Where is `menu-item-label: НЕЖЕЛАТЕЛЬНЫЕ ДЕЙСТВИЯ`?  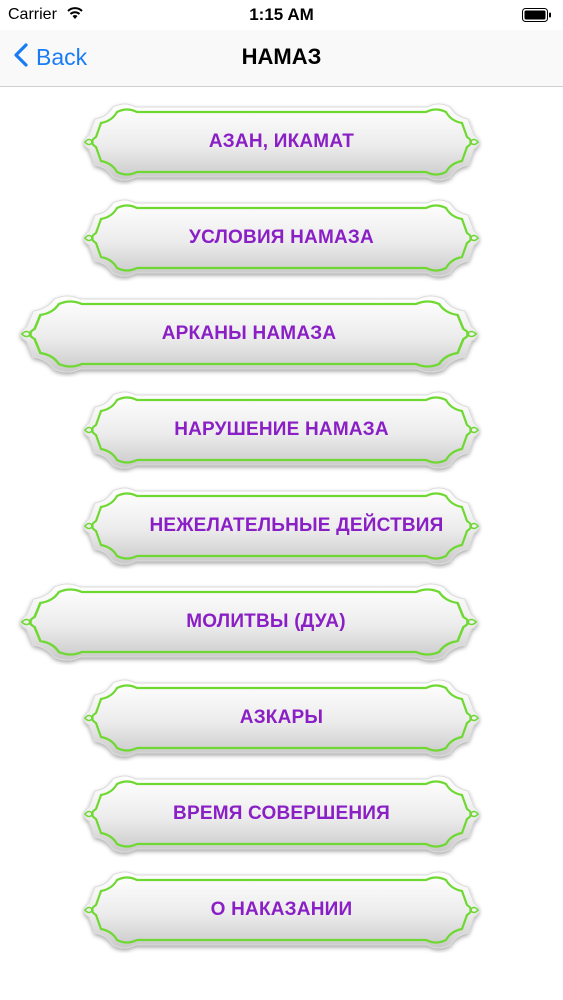
menu-item-label: НЕЖЕЛАТЕЛЬНЫЕ ДЕЙСТВИЯ is located at coordinates (296, 525).